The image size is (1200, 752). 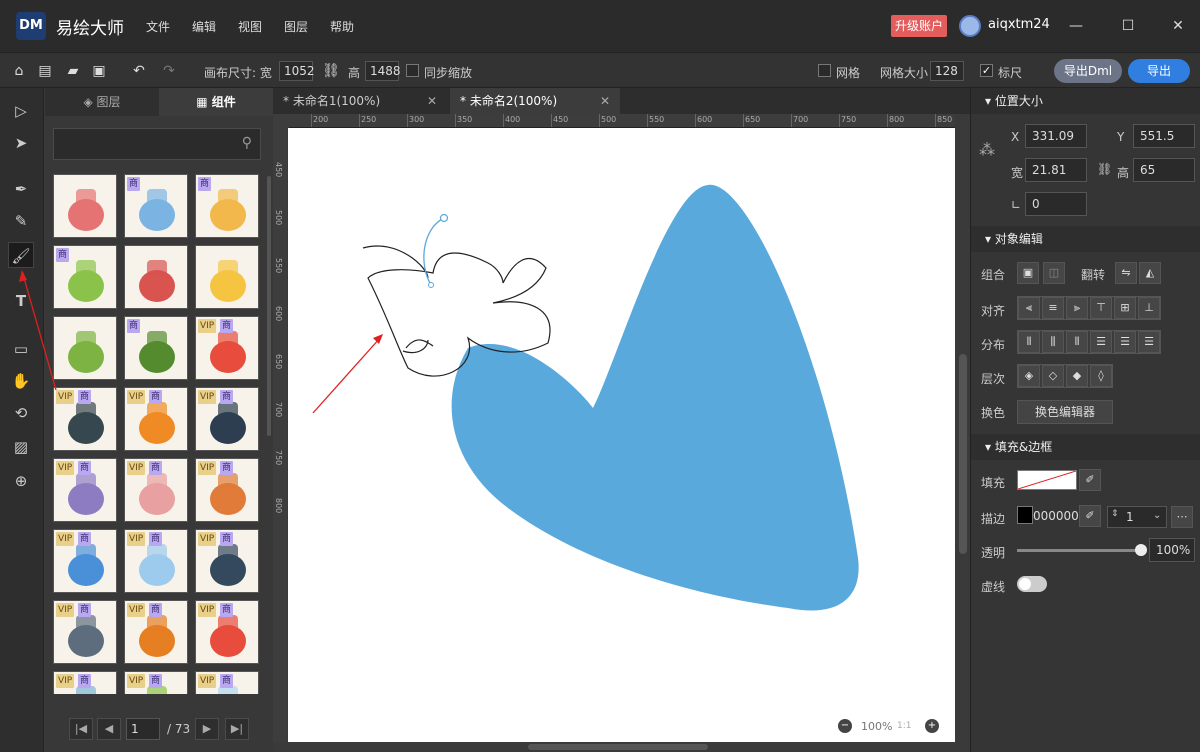 I want to click on distribute-right-icon: ⫴, so click(x=1077, y=342).